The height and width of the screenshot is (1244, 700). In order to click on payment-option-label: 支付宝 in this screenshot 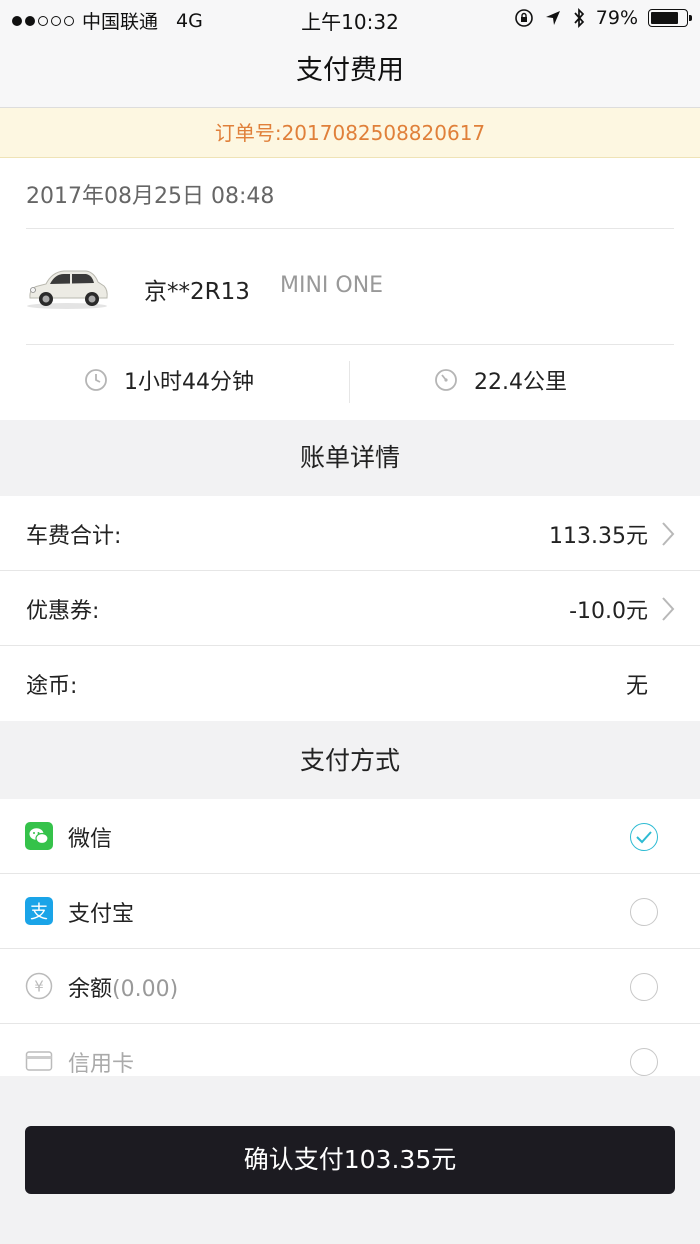, I will do `click(101, 914)`.